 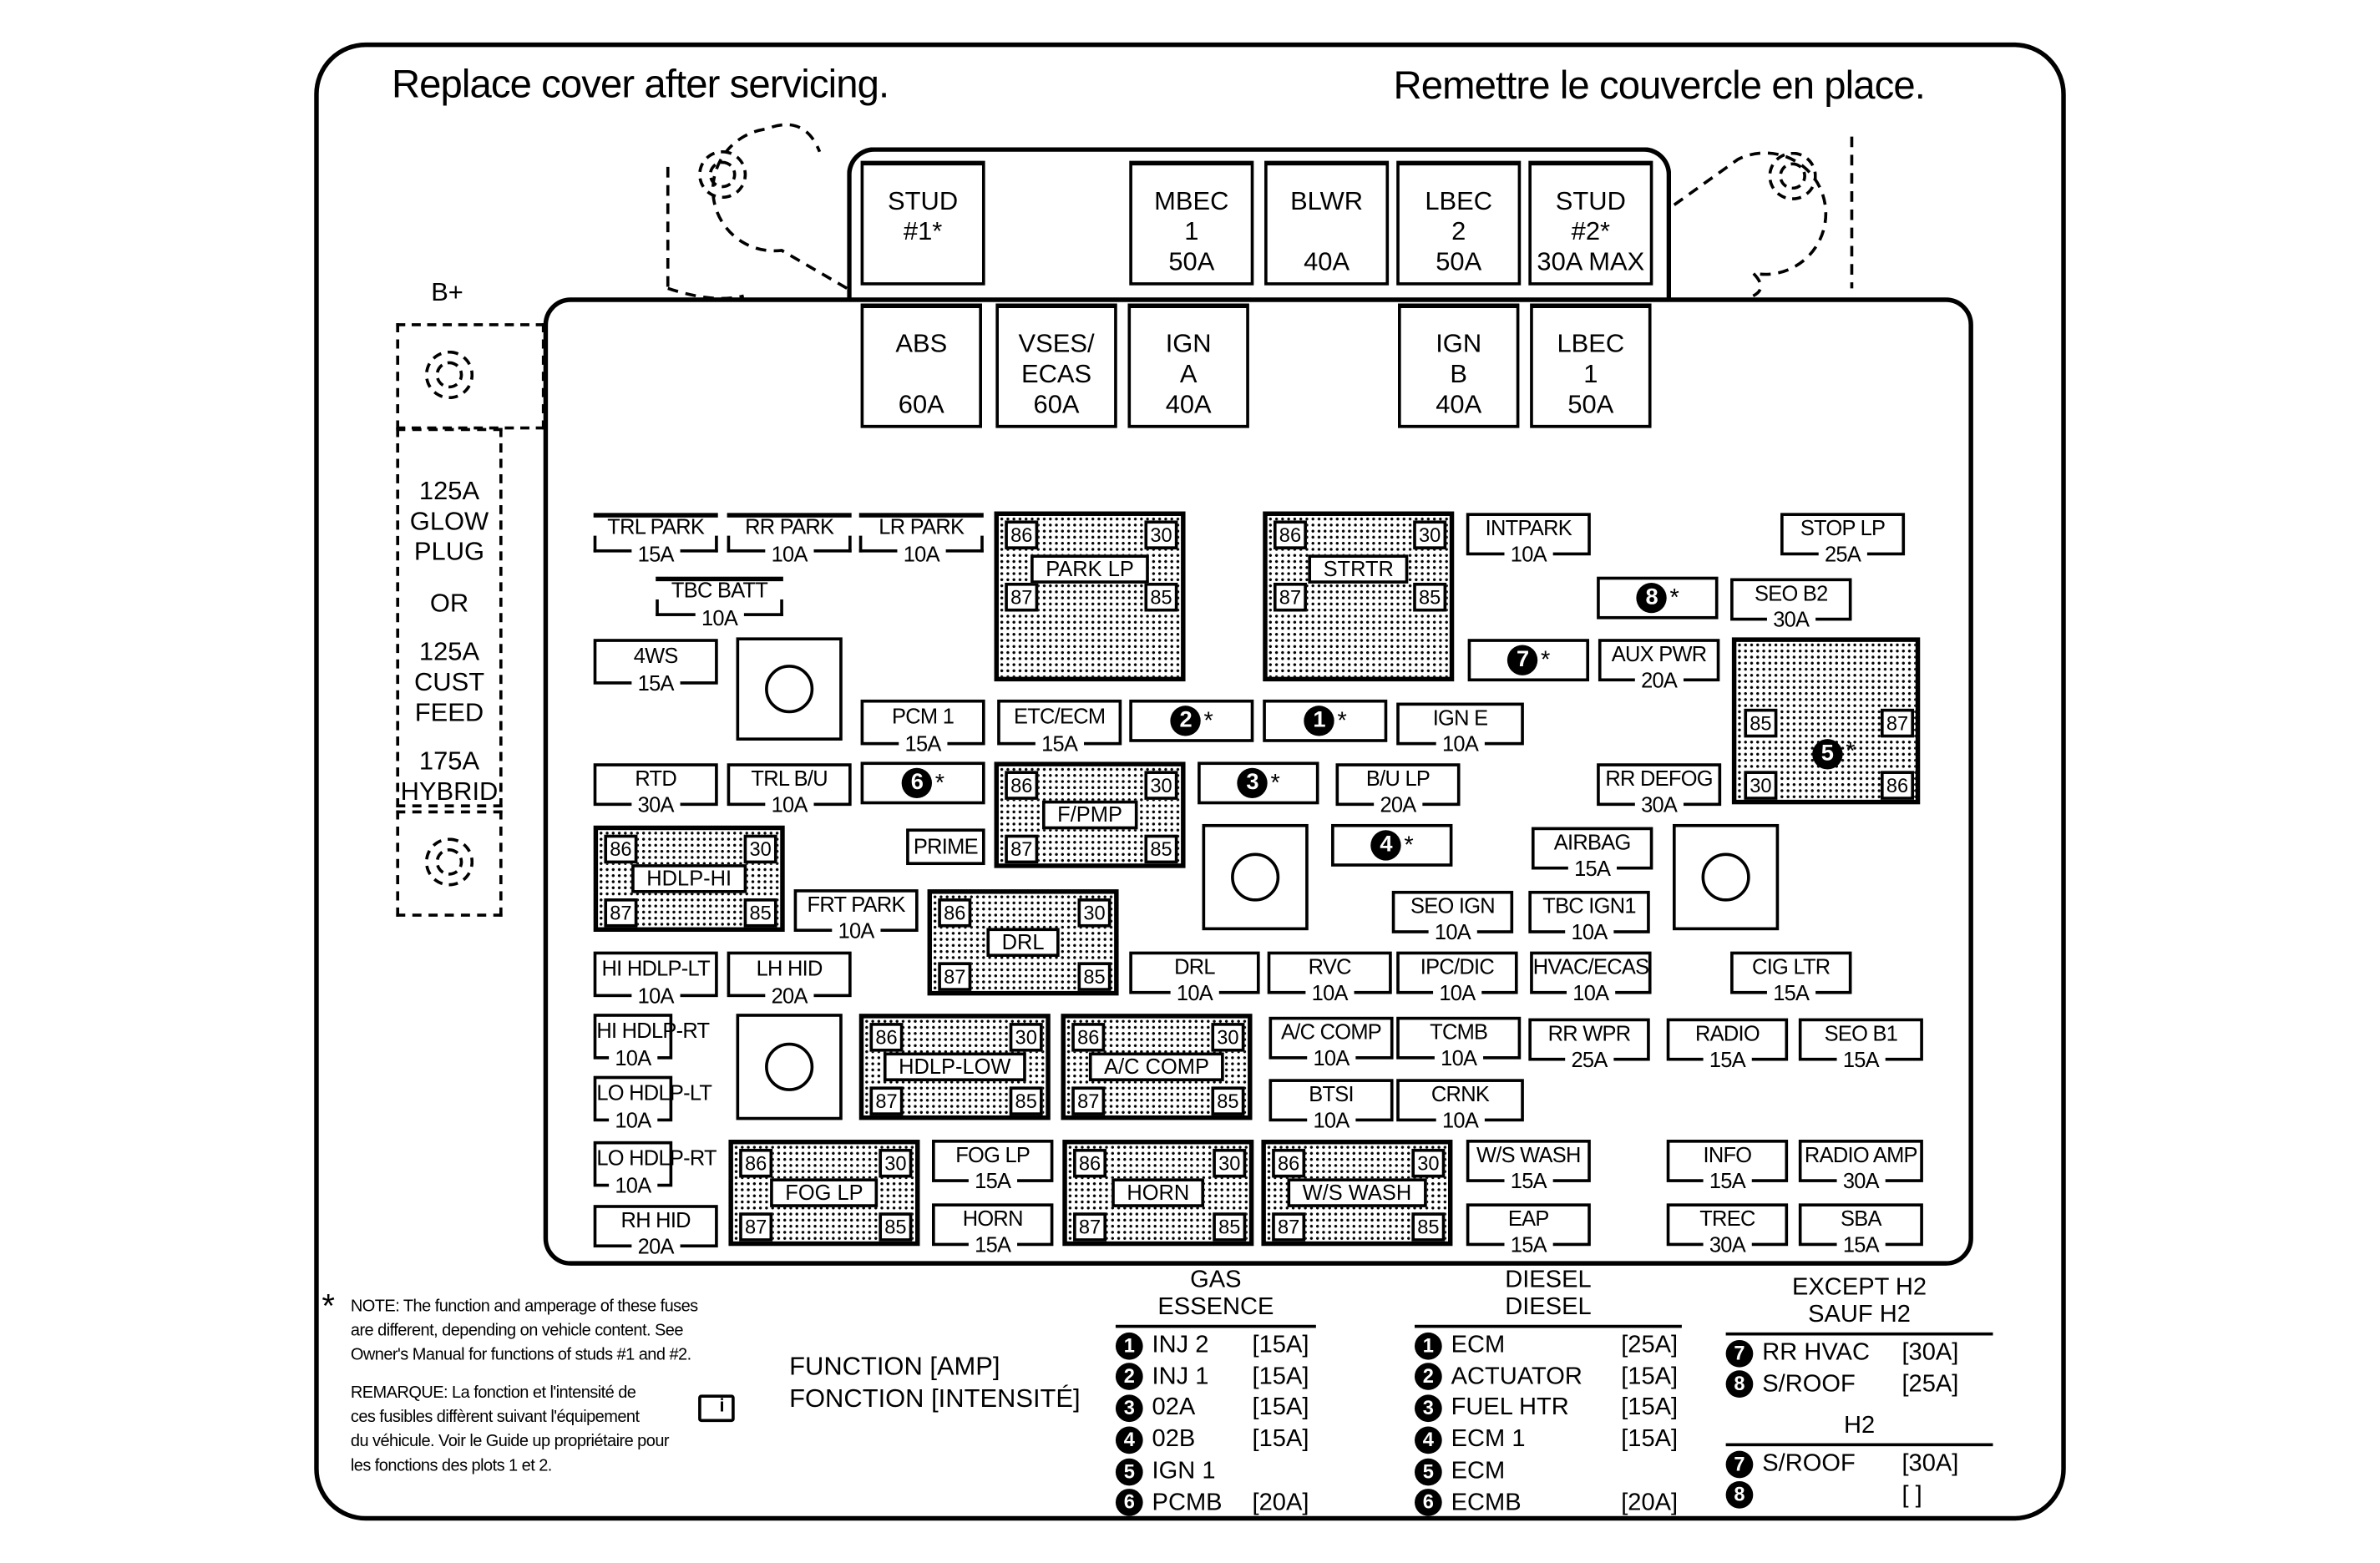 What do you see at coordinates (1860, 1230) in the screenshot?
I see `mini-fuse-sba: SBA 15A` at bounding box center [1860, 1230].